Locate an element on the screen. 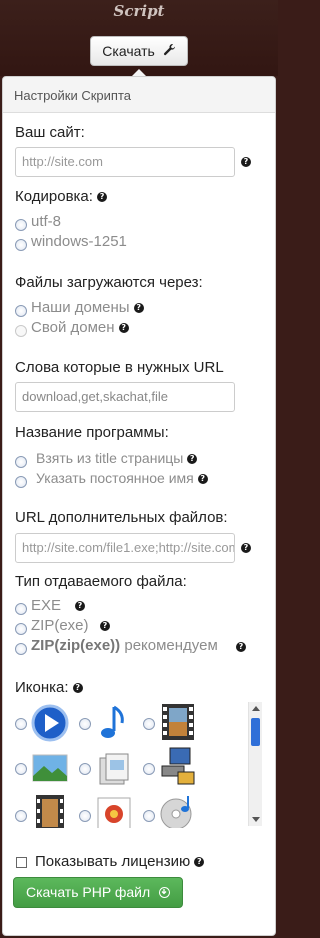 This screenshot has width=320, height=938. our-domains-option: Наши домены ? is located at coordinates (87, 307).